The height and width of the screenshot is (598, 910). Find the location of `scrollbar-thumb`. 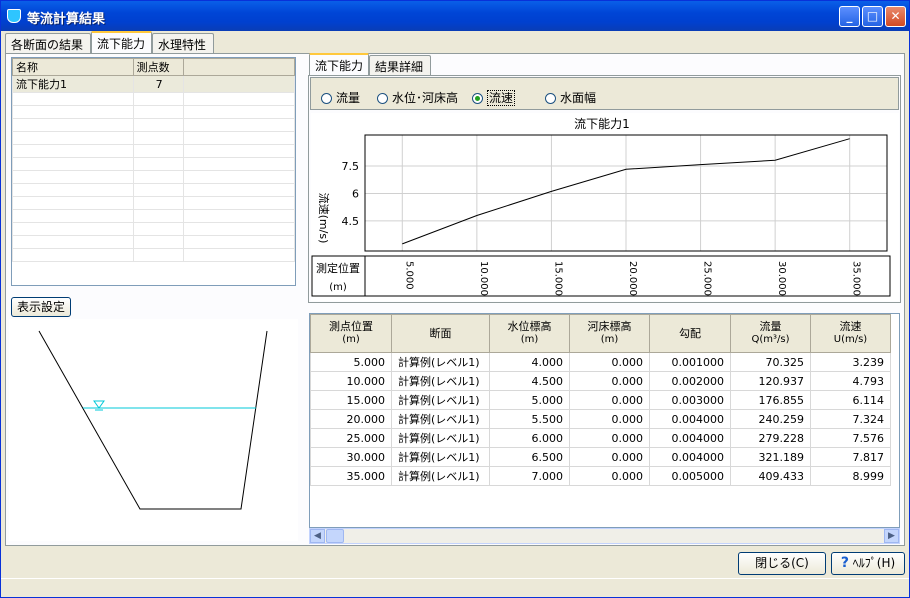

scrollbar-thumb is located at coordinates (335, 536).